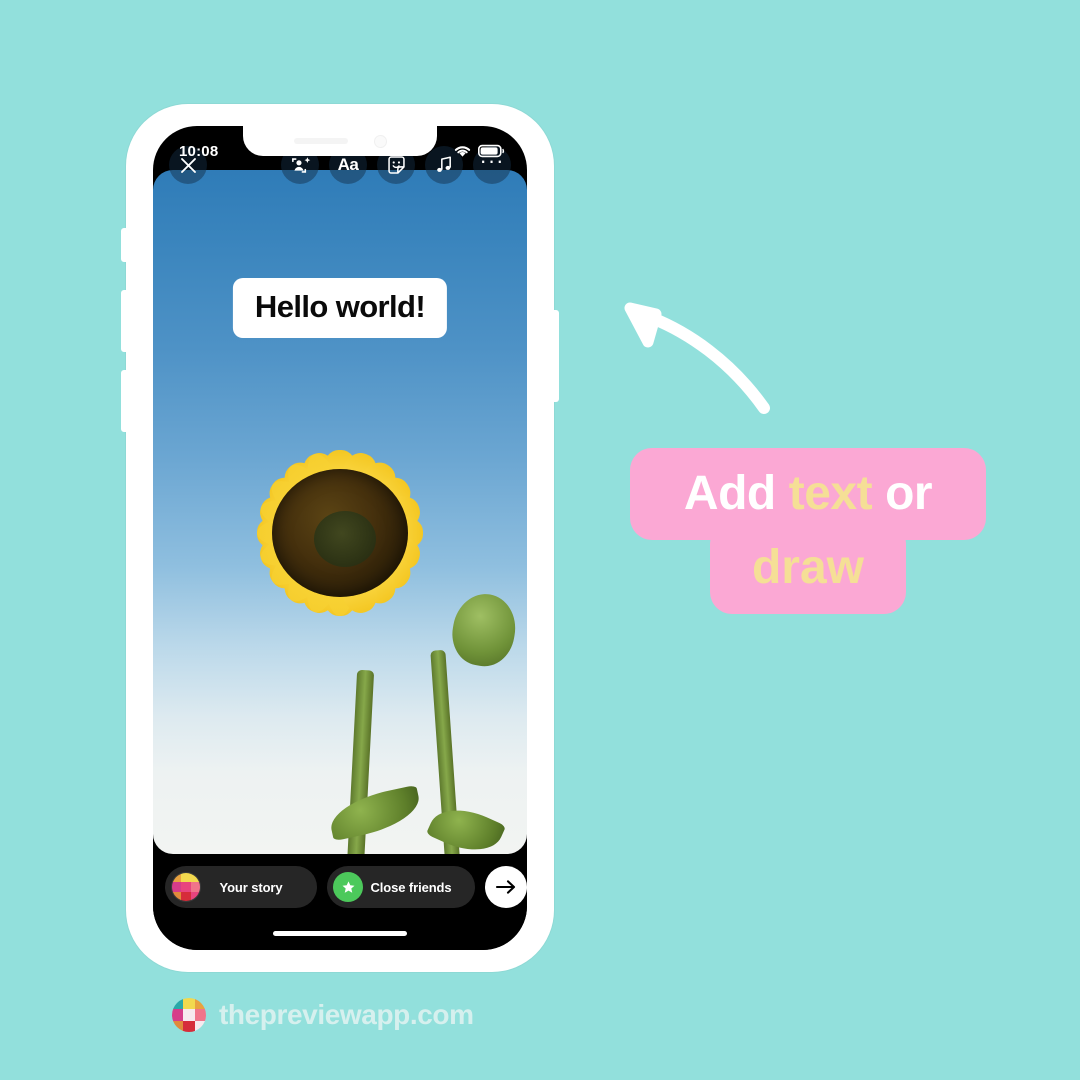 Image resolution: width=1080 pixels, height=1080 pixels. Describe the element at coordinates (186, 887) in the screenshot. I see `preview-grid-avatar` at that location.